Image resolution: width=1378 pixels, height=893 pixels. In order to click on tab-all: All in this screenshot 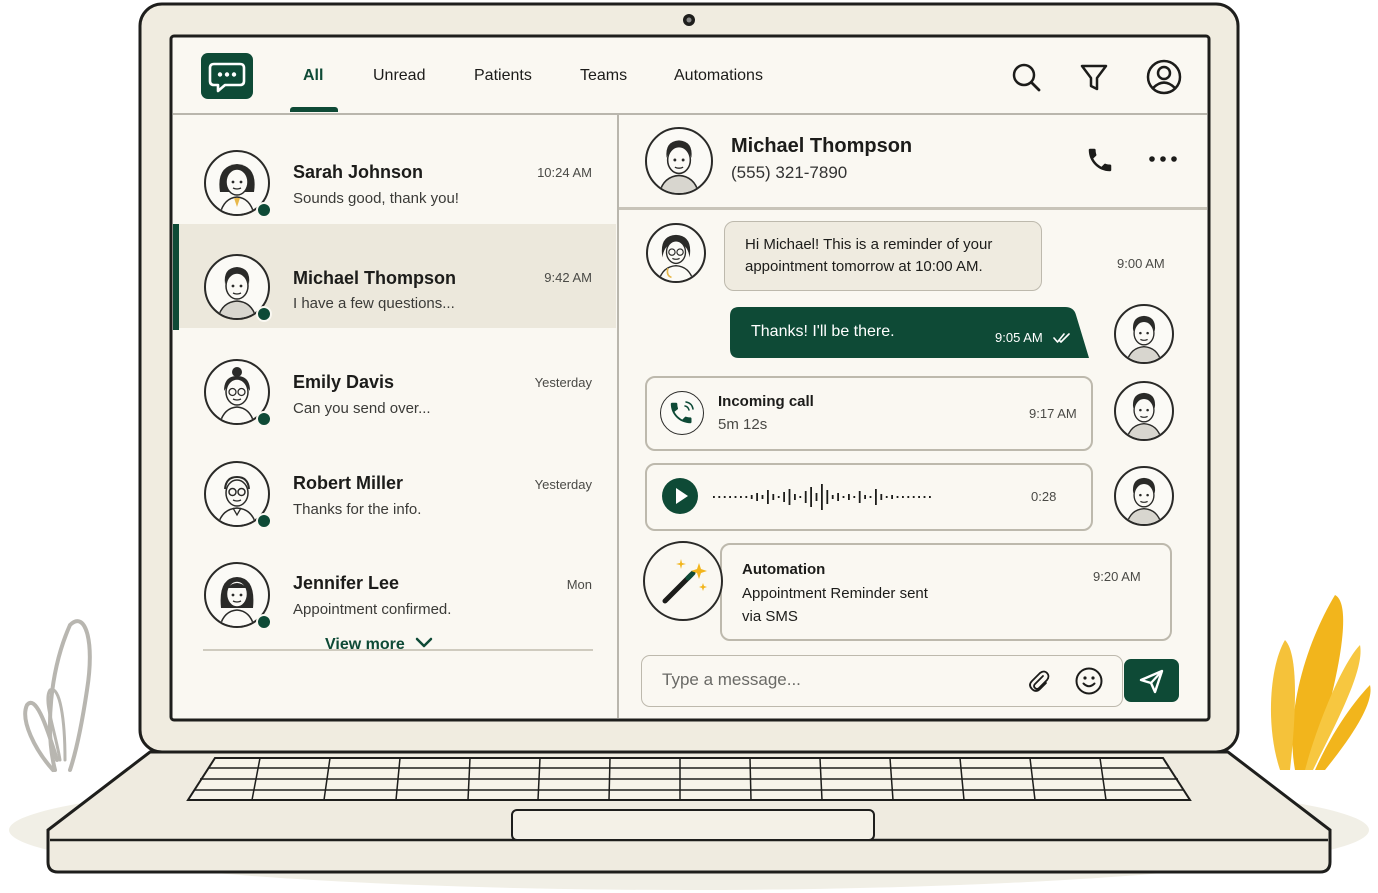, I will do `click(313, 76)`.